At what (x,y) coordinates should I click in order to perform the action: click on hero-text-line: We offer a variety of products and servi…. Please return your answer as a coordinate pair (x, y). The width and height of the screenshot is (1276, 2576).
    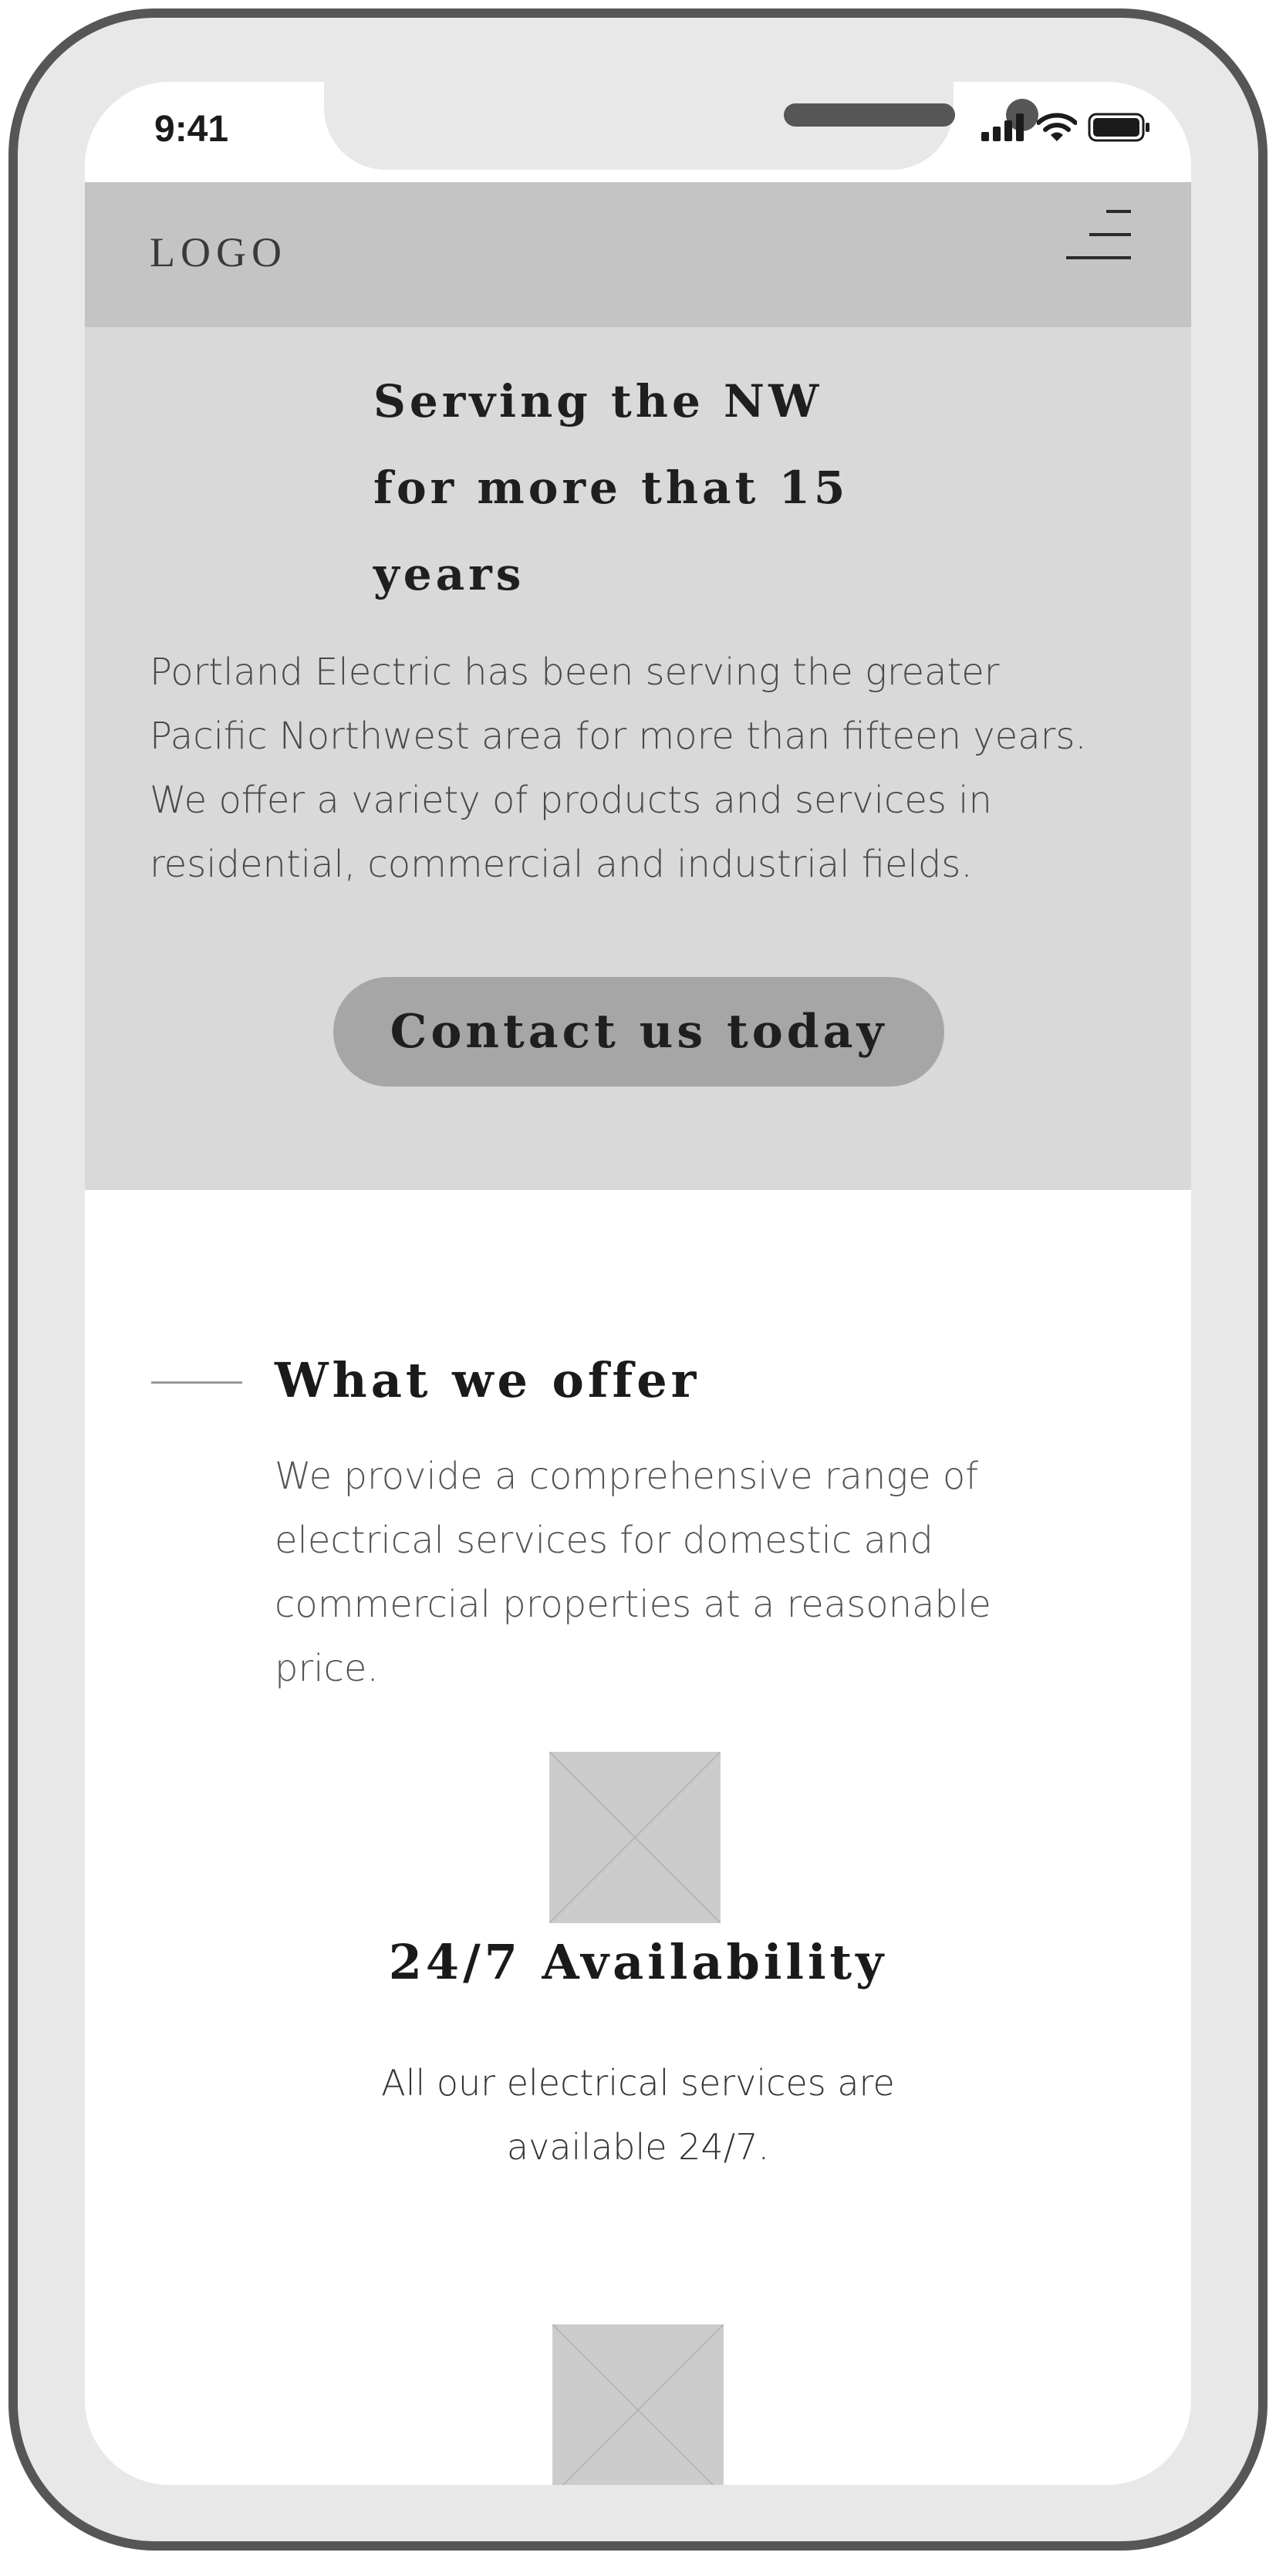
    Looking at the image, I should click on (571, 800).